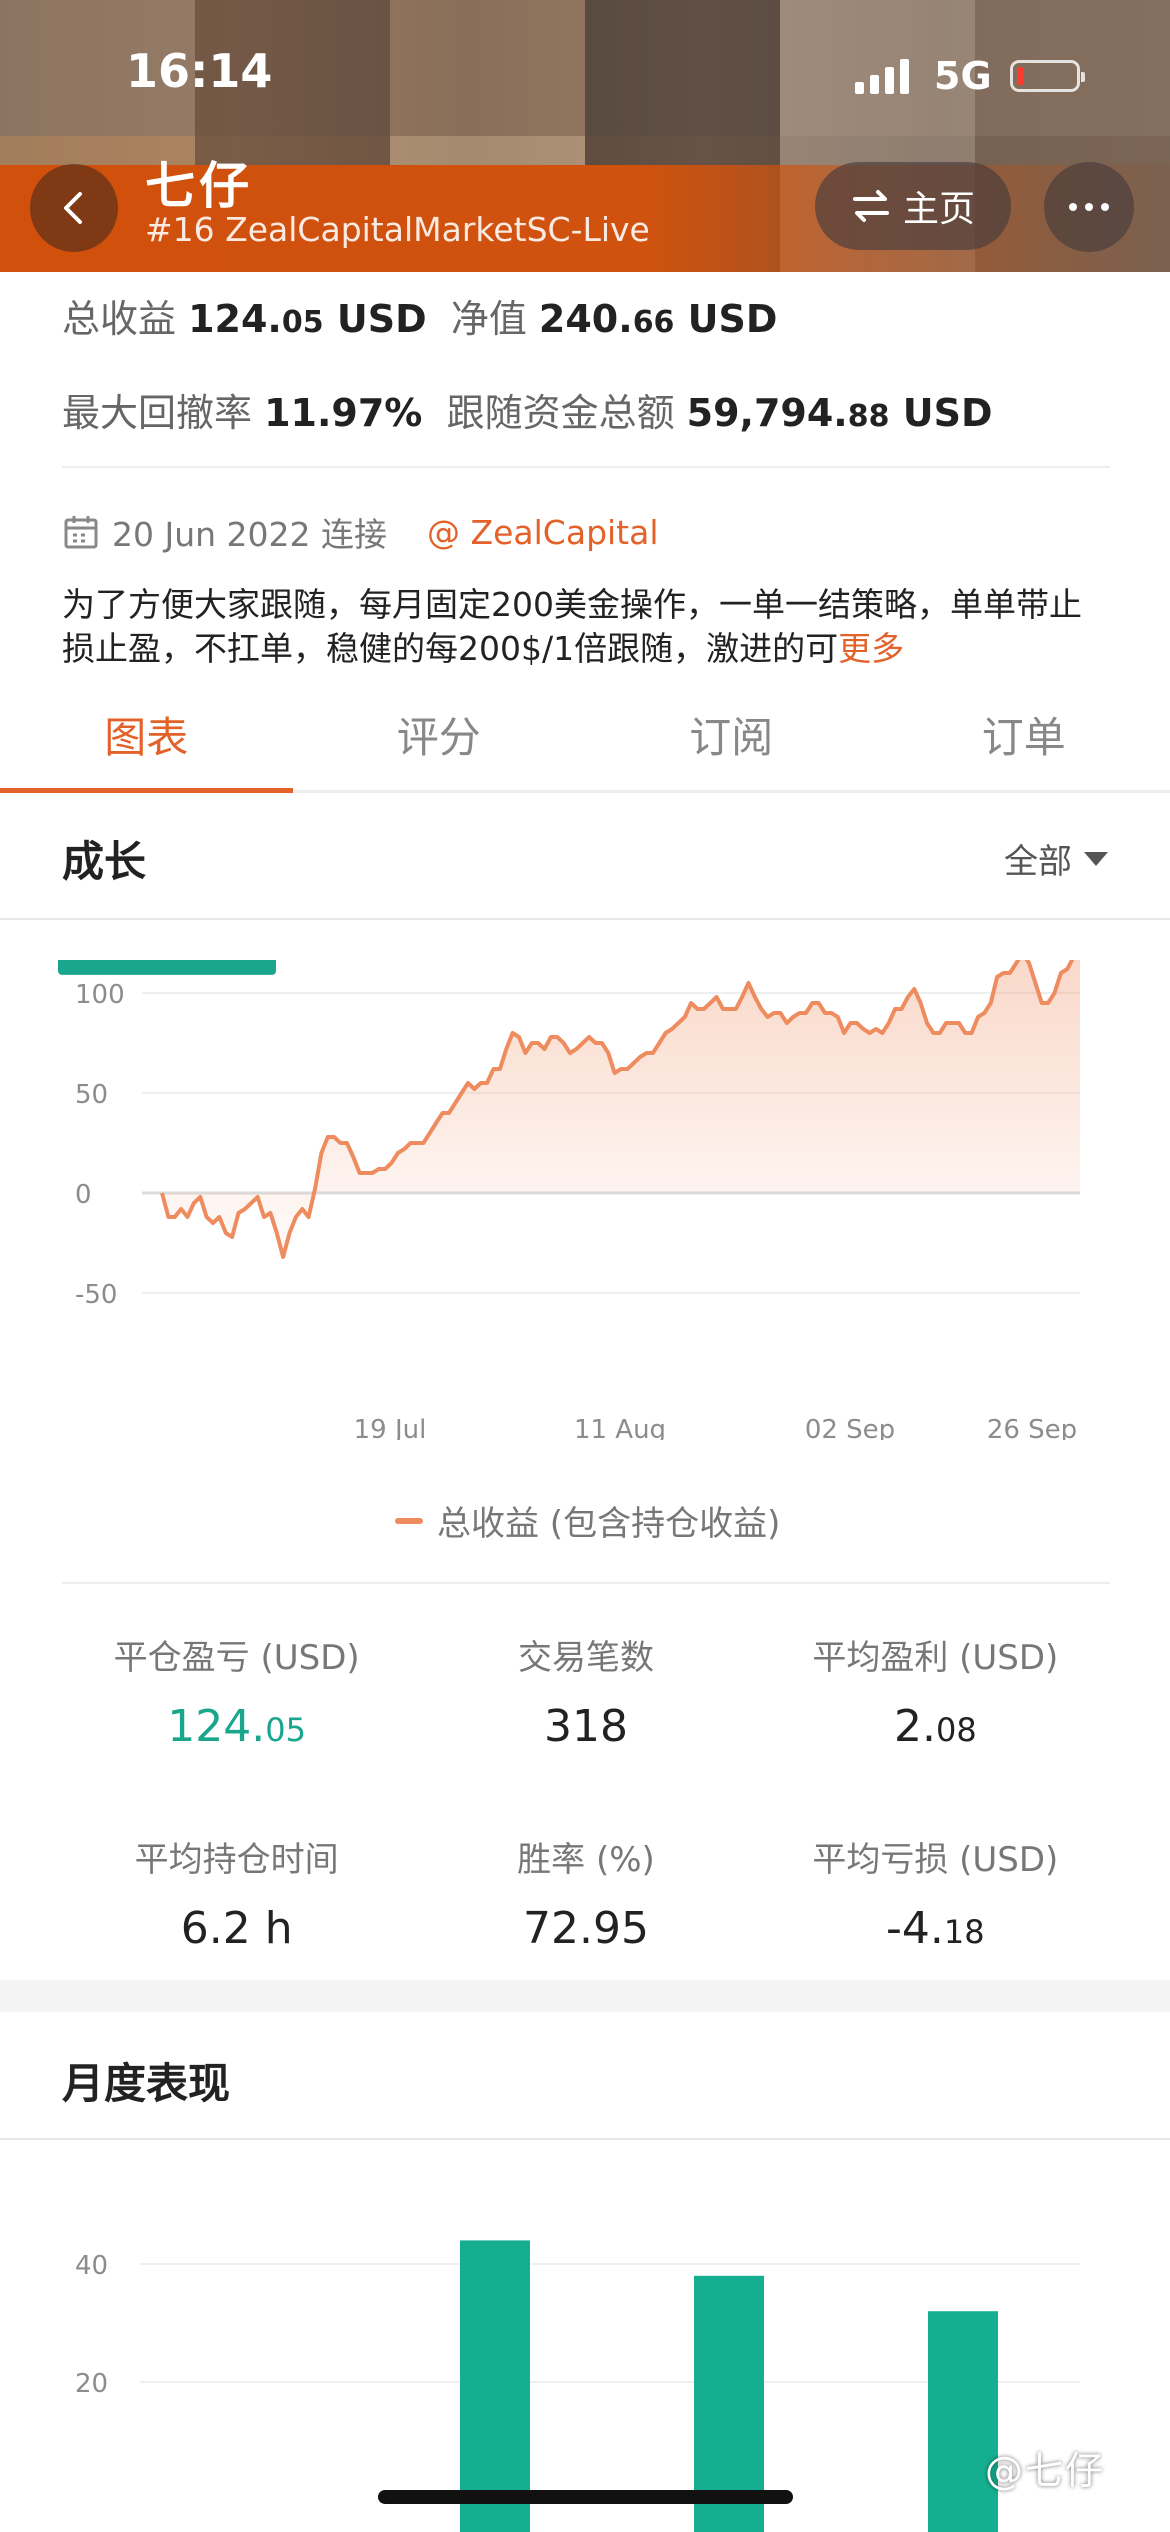  I want to click on connection-row: 20 Jun 2022 连接 @ ZealCapital, so click(360, 532).